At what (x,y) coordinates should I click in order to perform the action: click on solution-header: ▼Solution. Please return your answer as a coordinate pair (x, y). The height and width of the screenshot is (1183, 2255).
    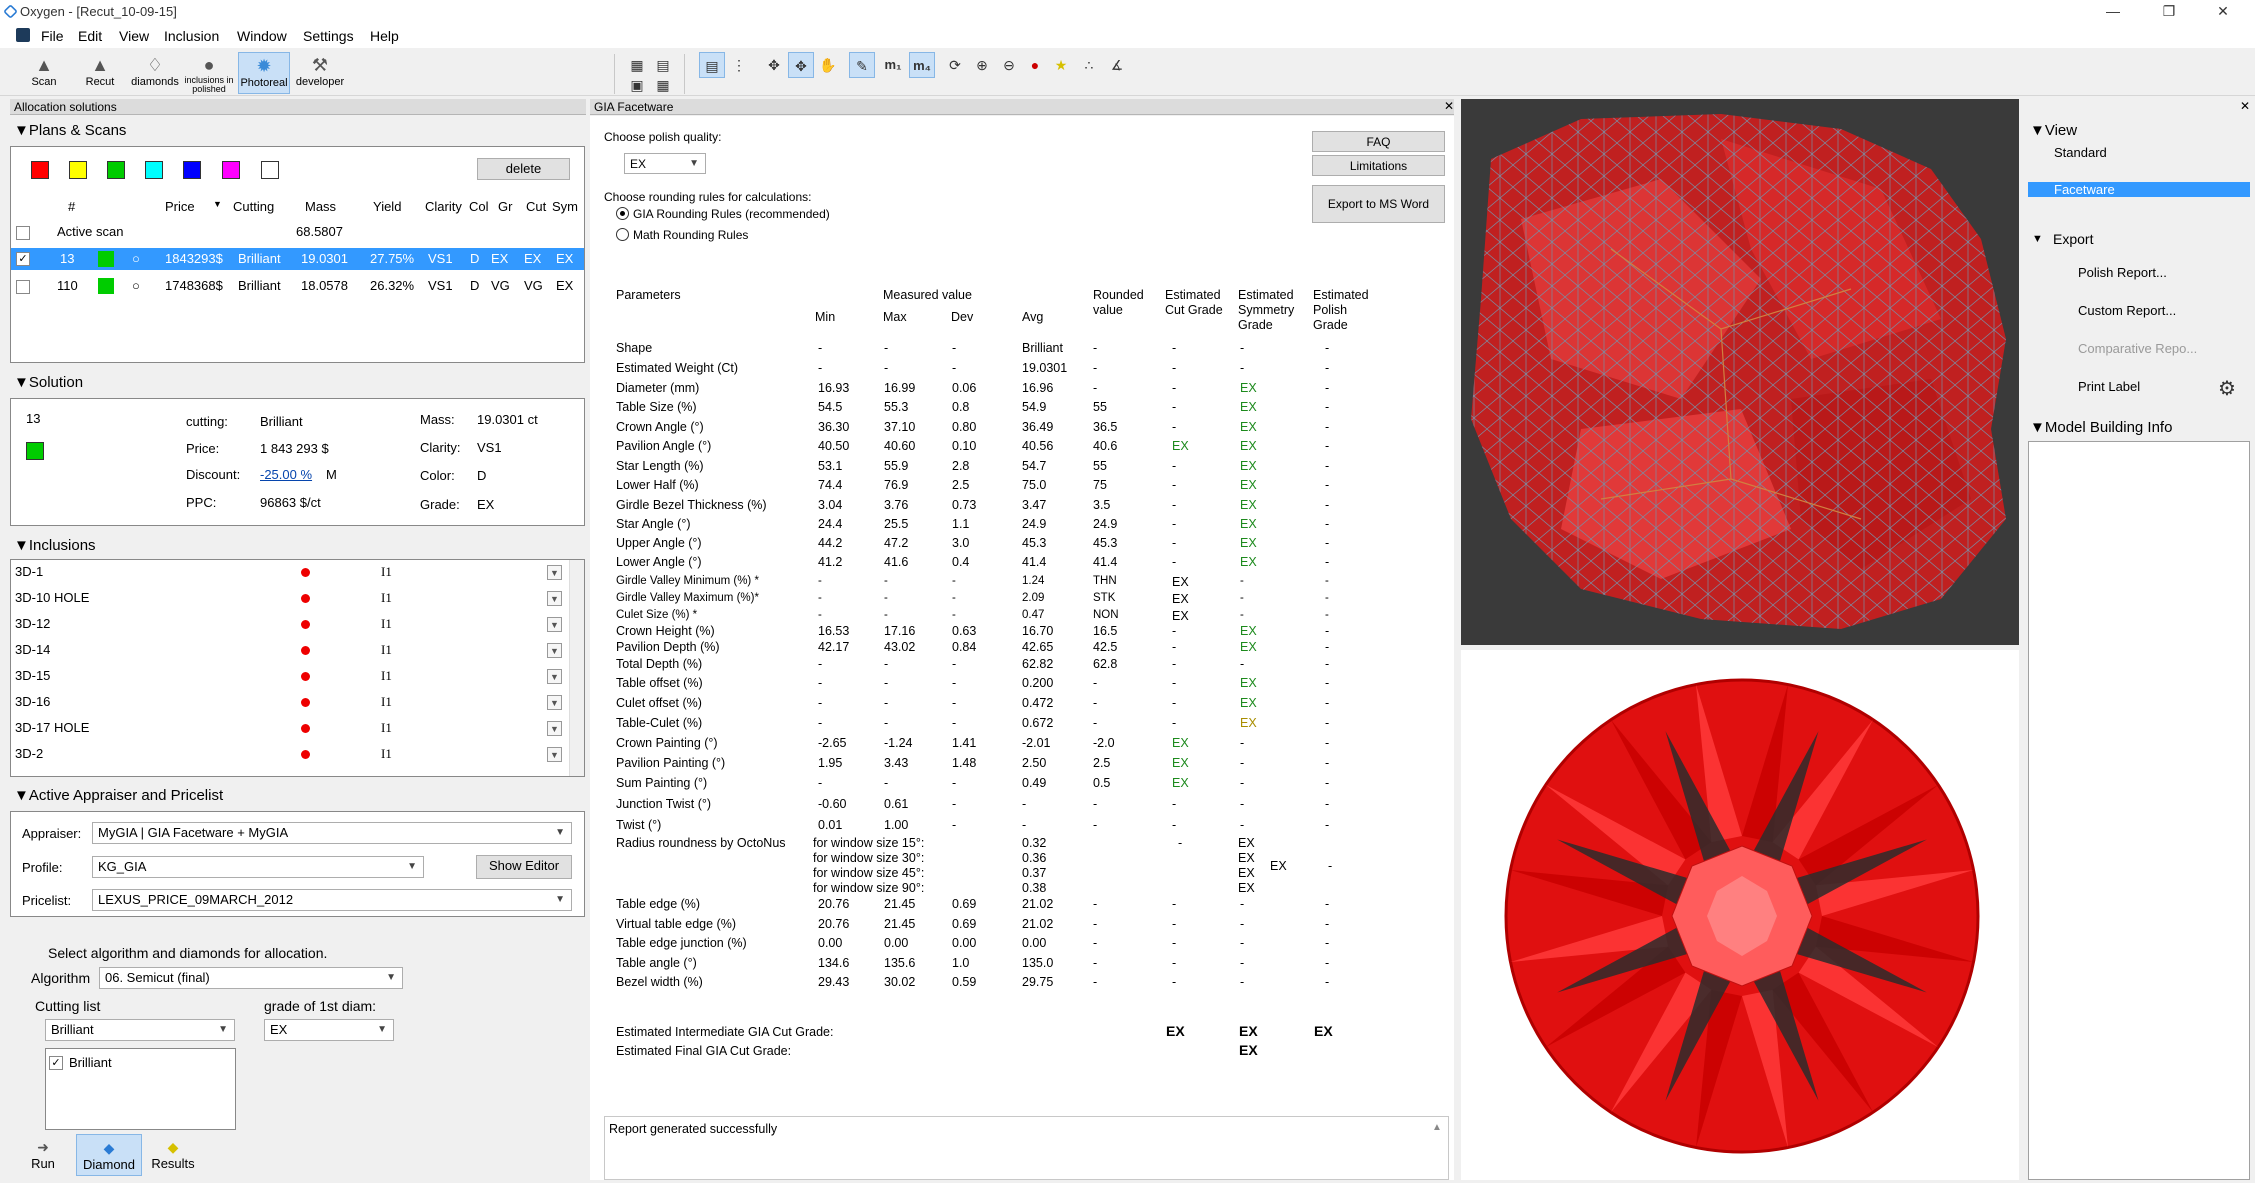
    Looking at the image, I should click on (48, 383).